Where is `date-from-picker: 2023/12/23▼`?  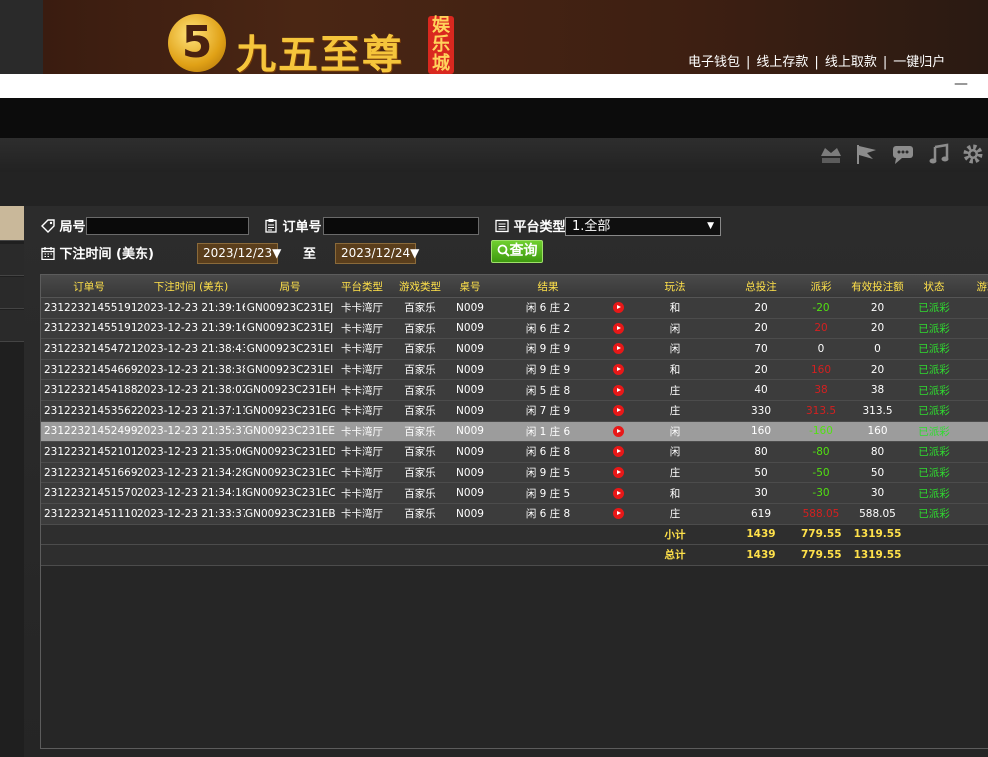
date-from-picker: 2023/12/23▼ is located at coordinates (239, 253).